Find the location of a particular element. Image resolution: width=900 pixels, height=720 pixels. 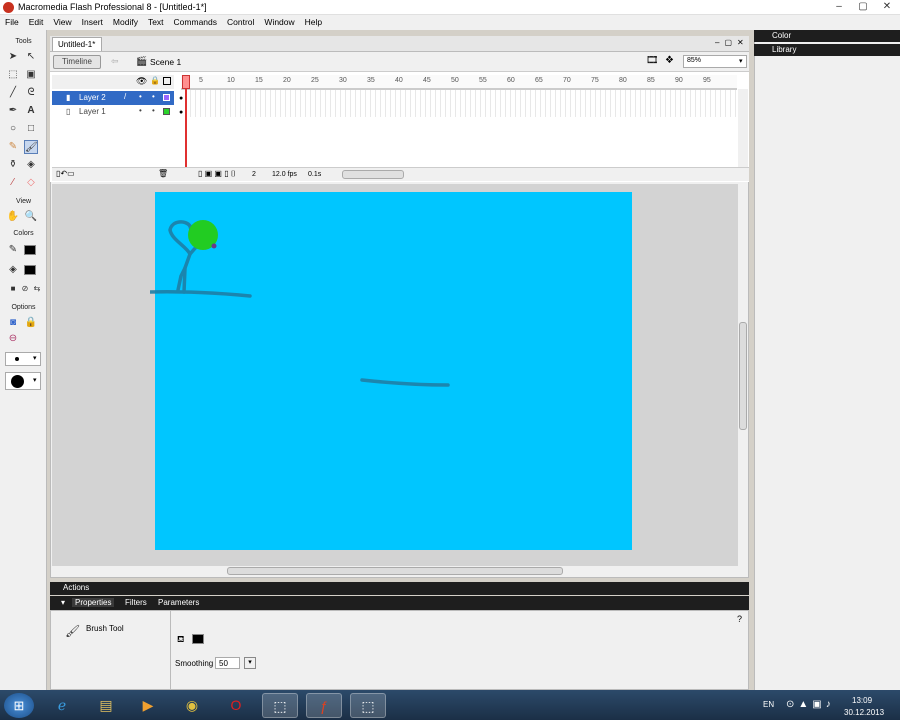

app-icon-2: ⬚ is located at coordinates (368, 705).